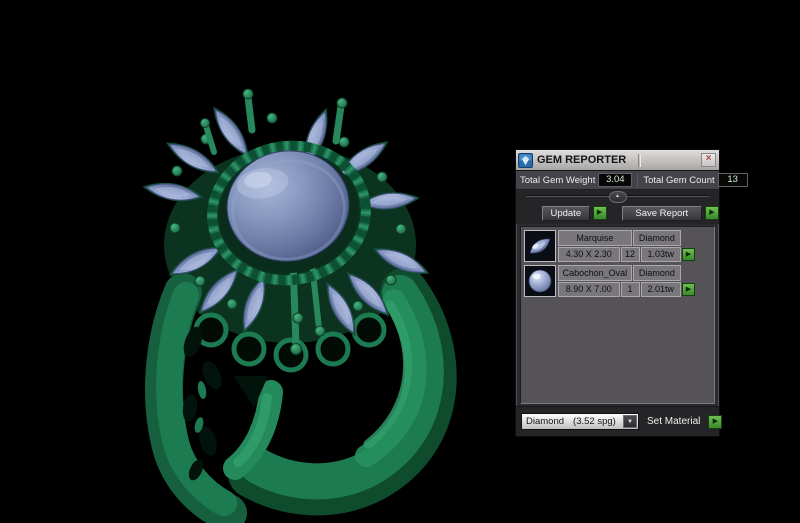 The width and height of the screenshot is (800, 523). Describe the element at coordinates (525, 160) in the screenshot. I see `gem-reporter-icon` at that location.